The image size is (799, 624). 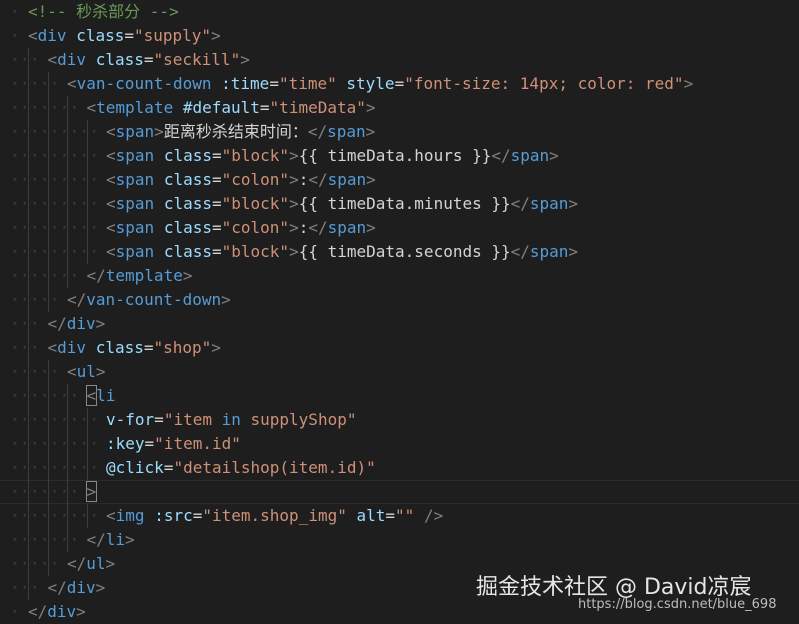 I want to click on code-token: in, so click(x=231, y=419).